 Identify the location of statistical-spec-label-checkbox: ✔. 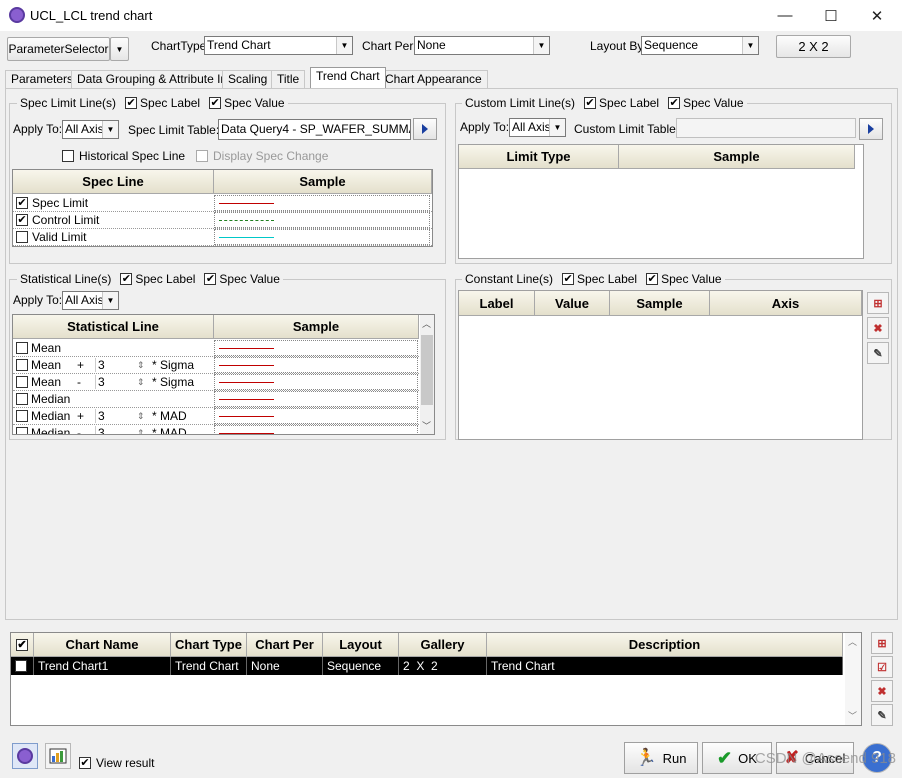
(126, 279).